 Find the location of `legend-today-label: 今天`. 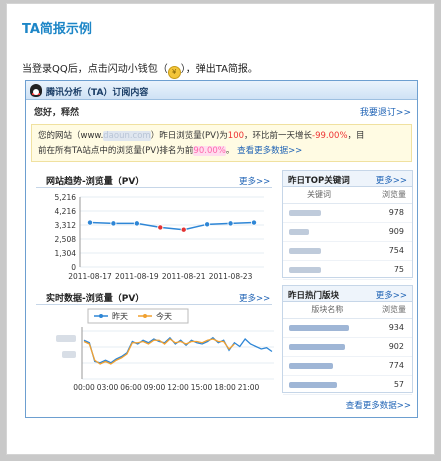

legend-today-label: 今天 is located at coordinates (164, 316).